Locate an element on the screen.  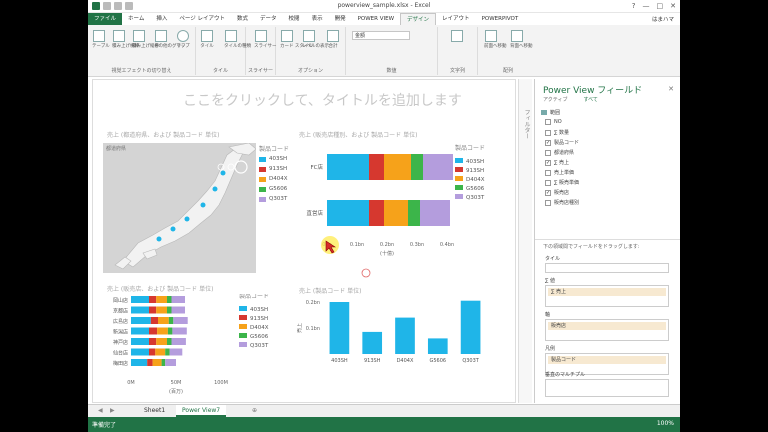
card-style-button: カード スタイル is located at coordinates (296, 39).